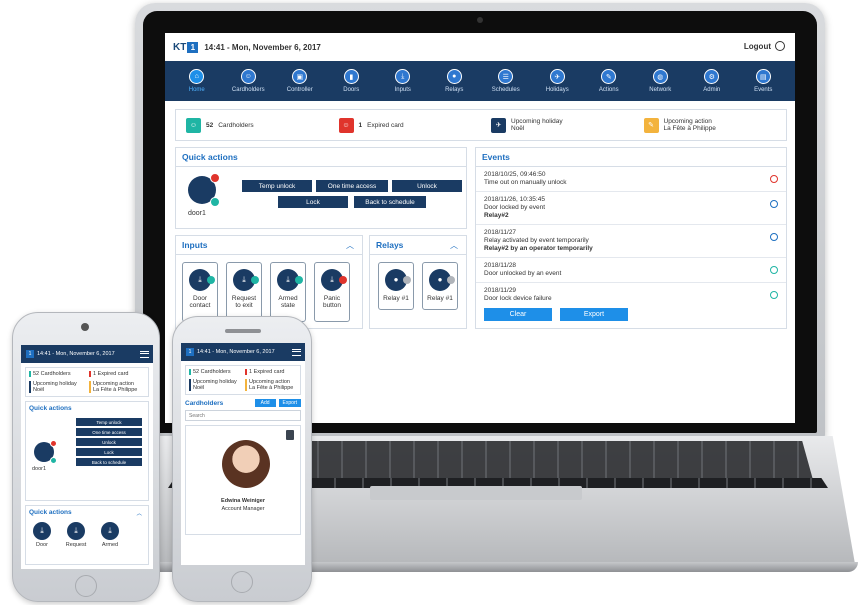  I want to click on input-tile-door-contact: ⤓ Door contact, so click(200, 292).